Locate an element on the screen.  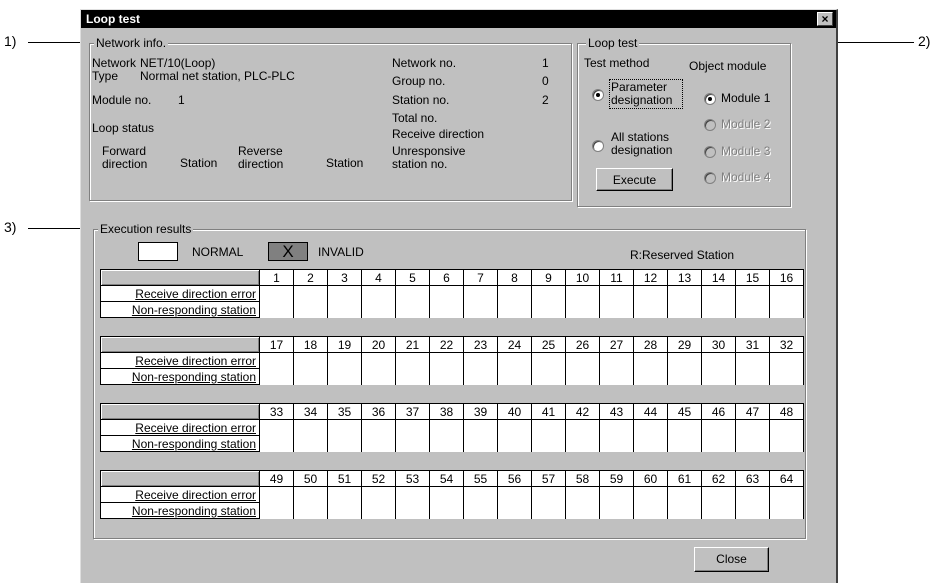
callout-3-line is located at coordinates (57, 228).